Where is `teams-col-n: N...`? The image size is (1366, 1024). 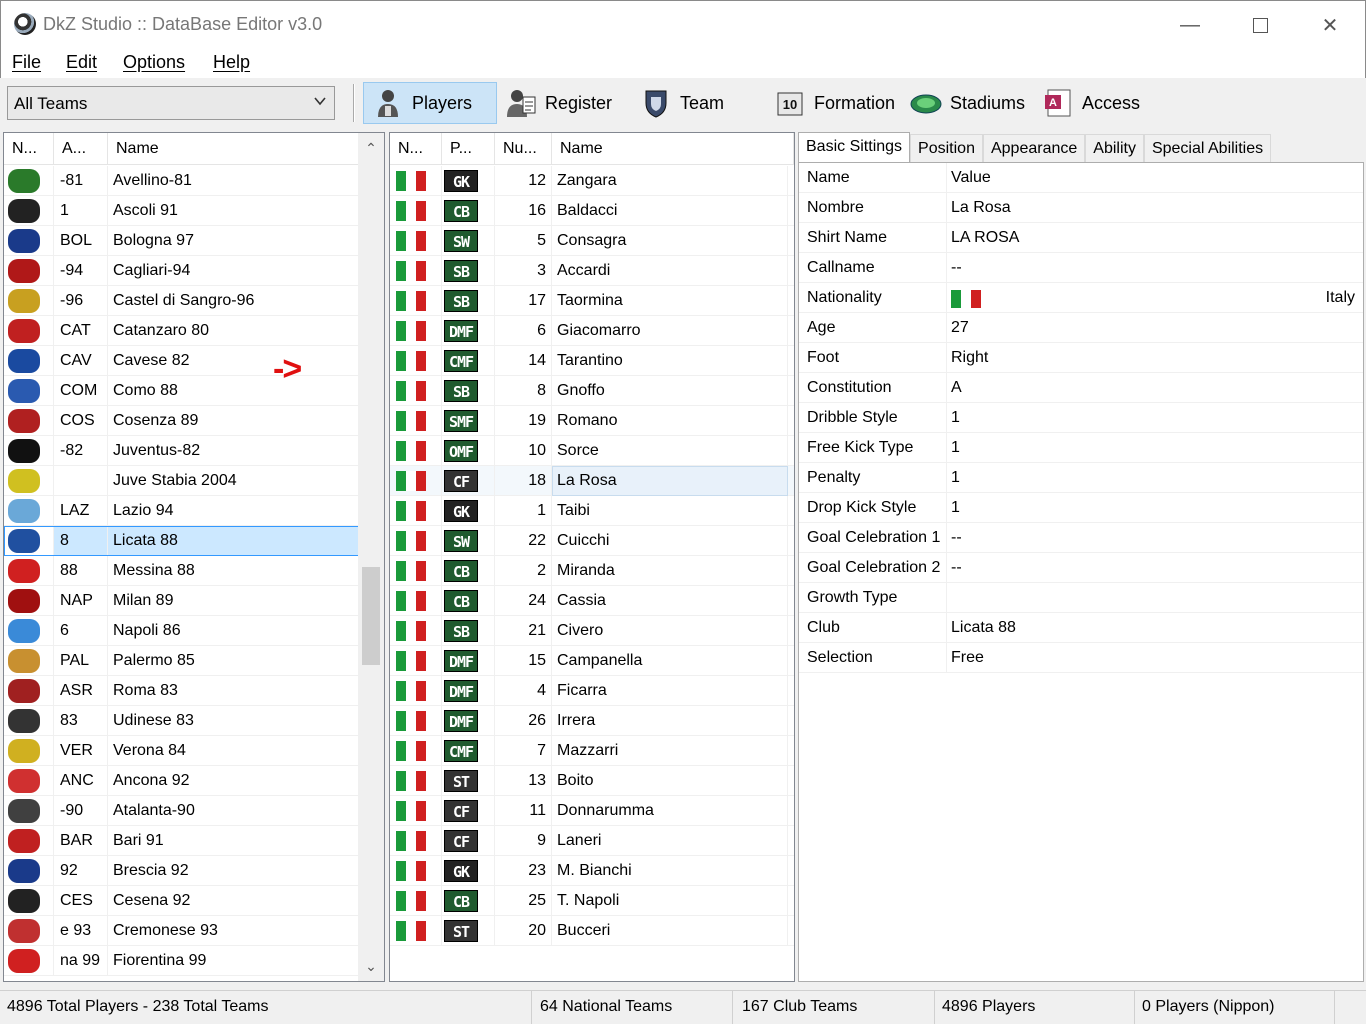
teams-col-n: N... is located at coordinates (29, 149).